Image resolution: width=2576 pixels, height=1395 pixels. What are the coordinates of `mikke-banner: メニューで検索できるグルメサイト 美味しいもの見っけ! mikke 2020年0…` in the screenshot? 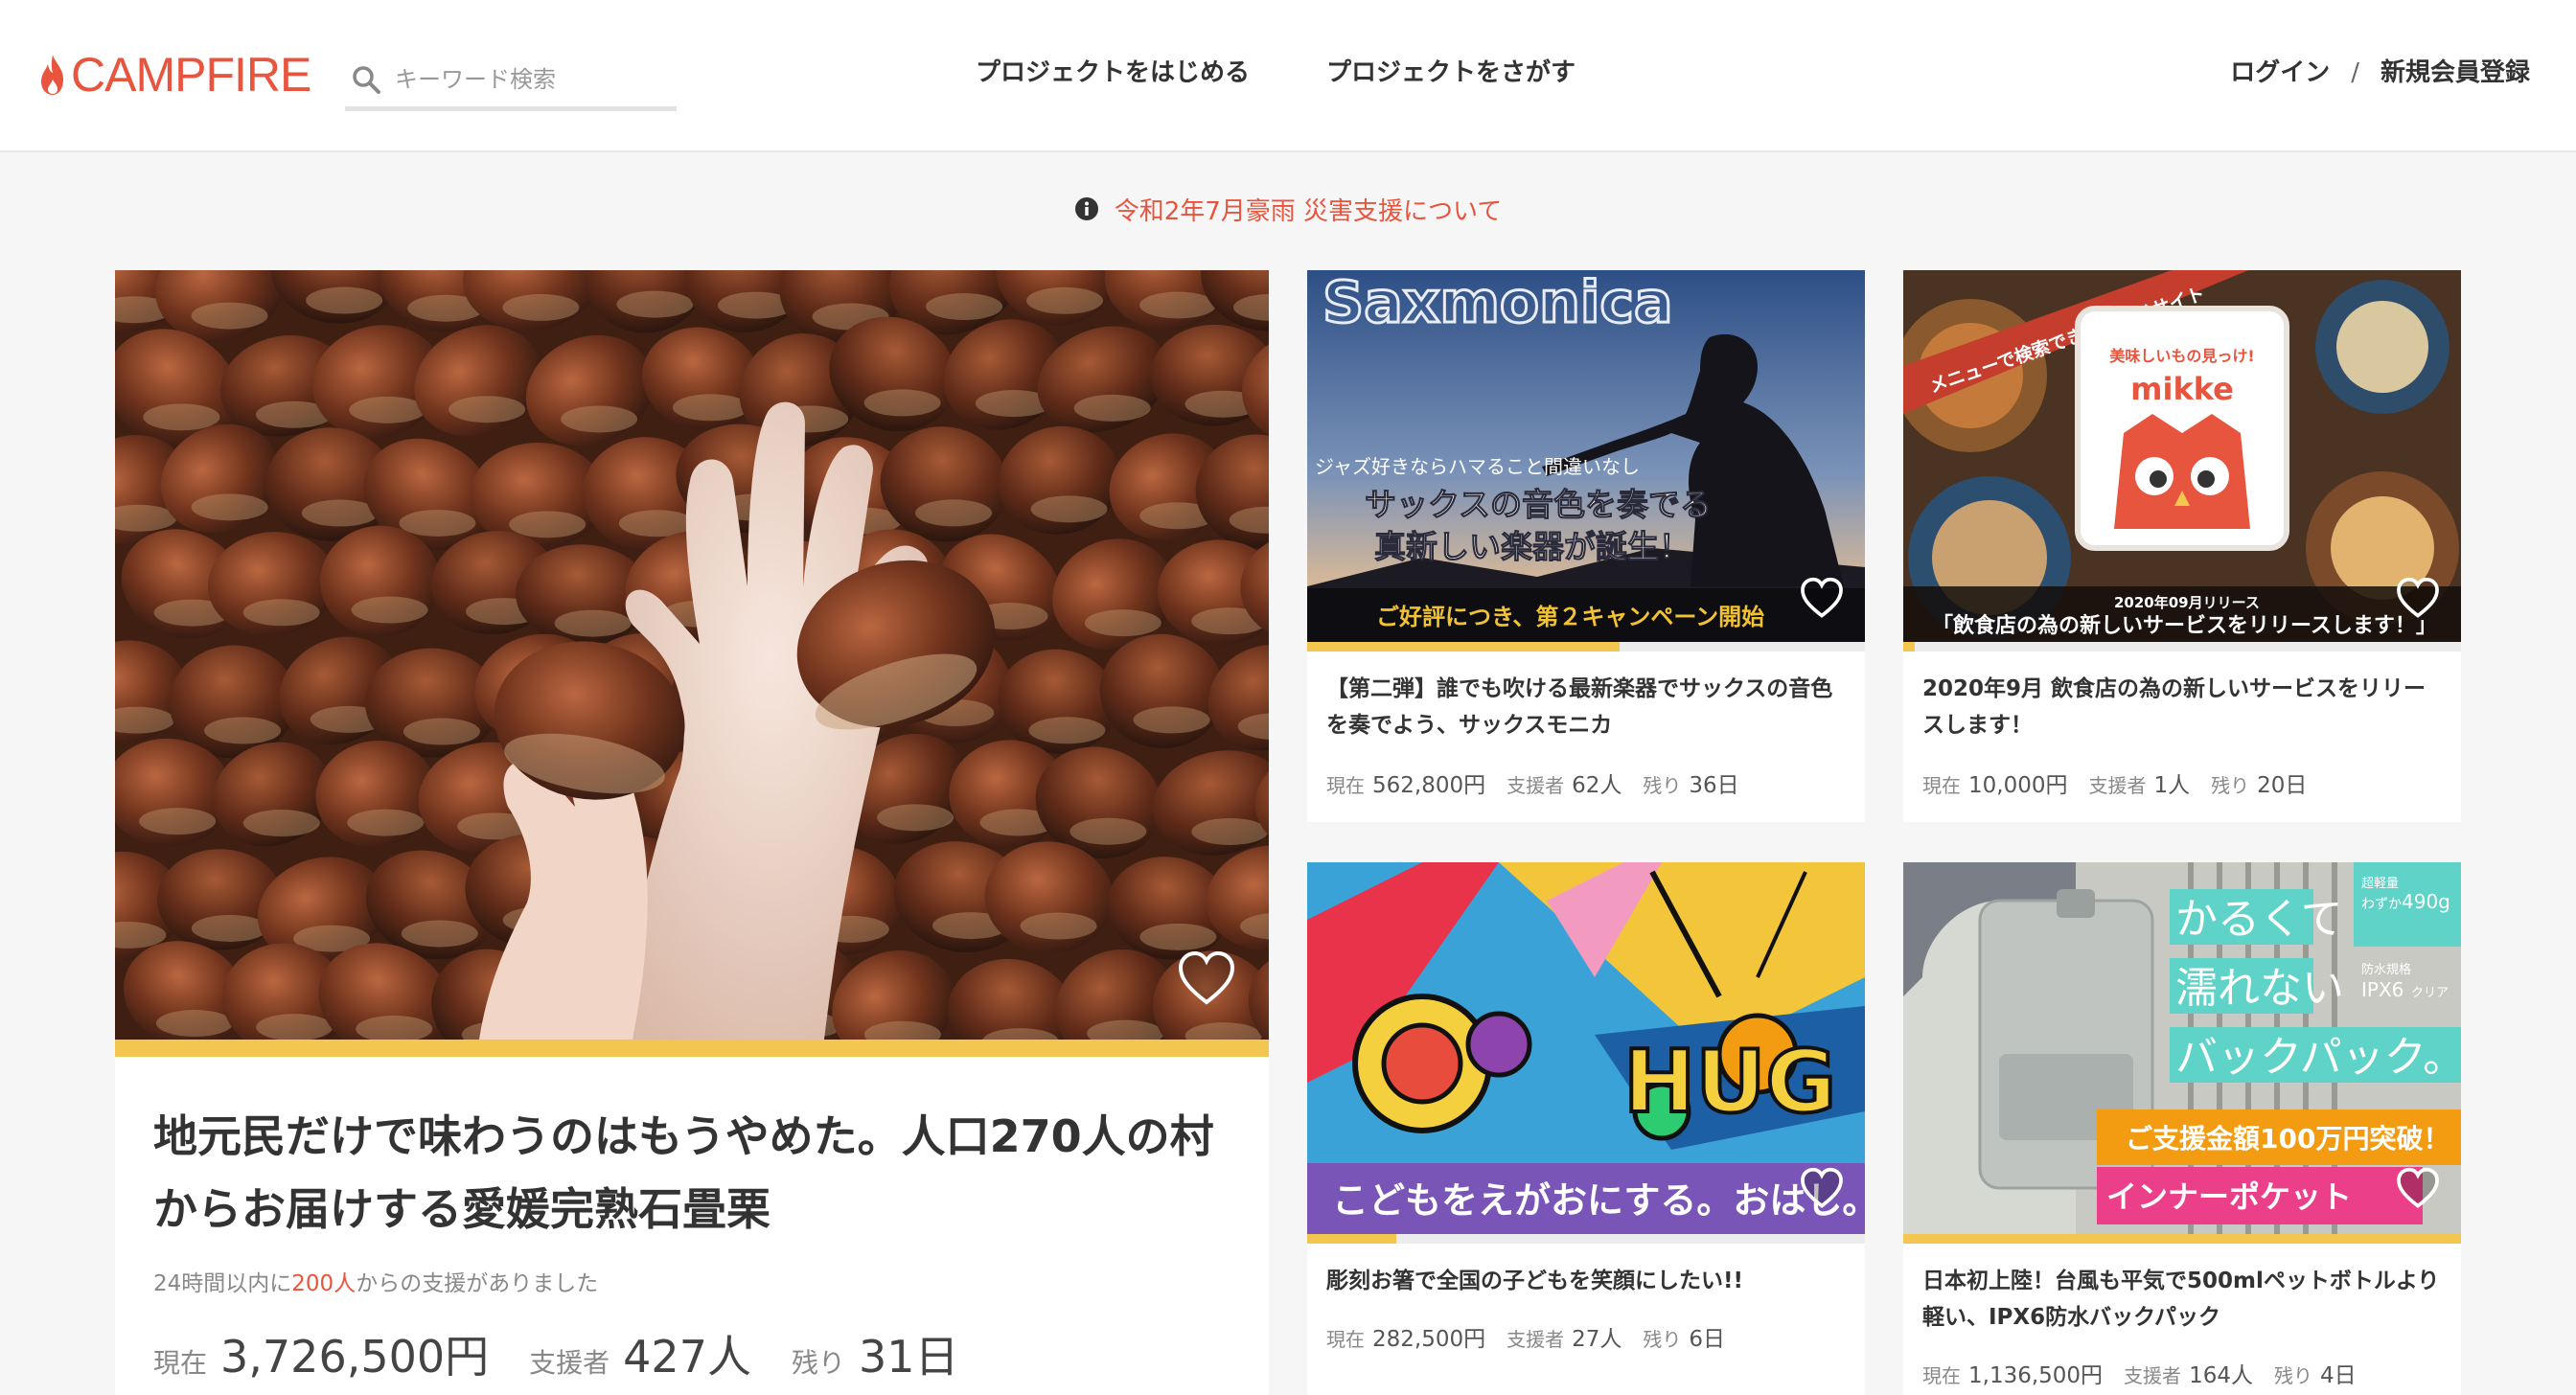 It's located at (2182, 456).